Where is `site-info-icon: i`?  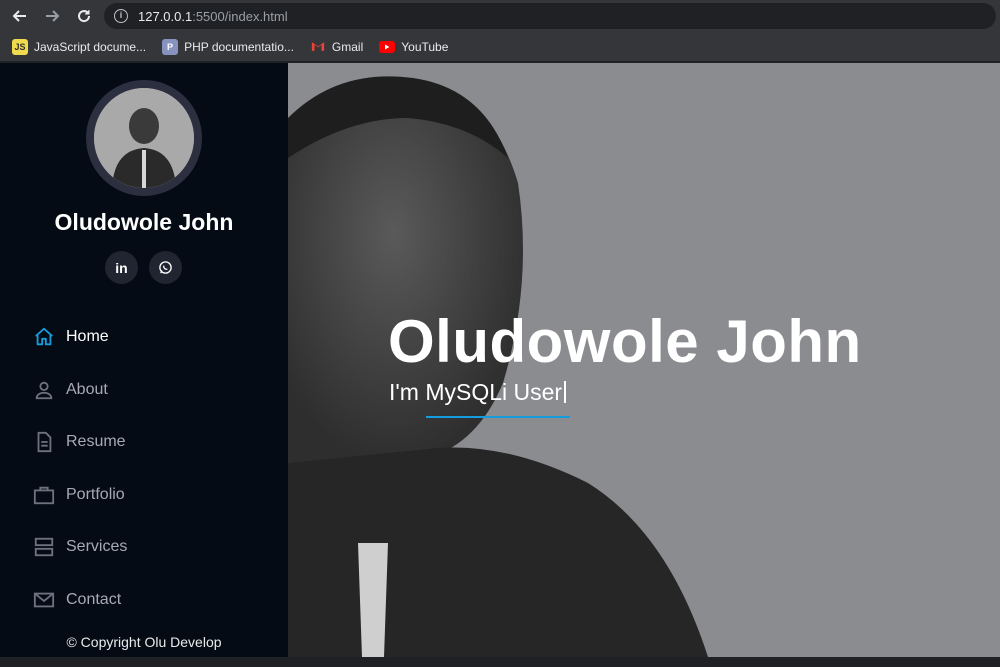 site-info-icon: i is located at coordinates (121, 16).